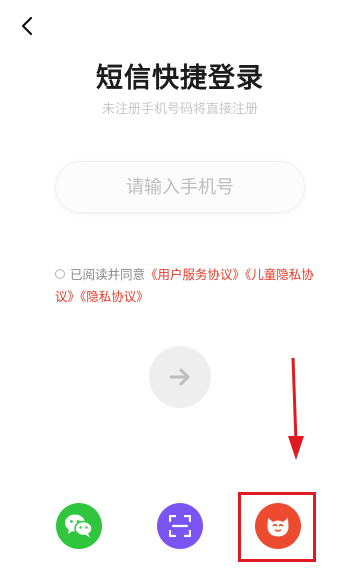  I want to click on wechat-login-button, so click(79, 526).